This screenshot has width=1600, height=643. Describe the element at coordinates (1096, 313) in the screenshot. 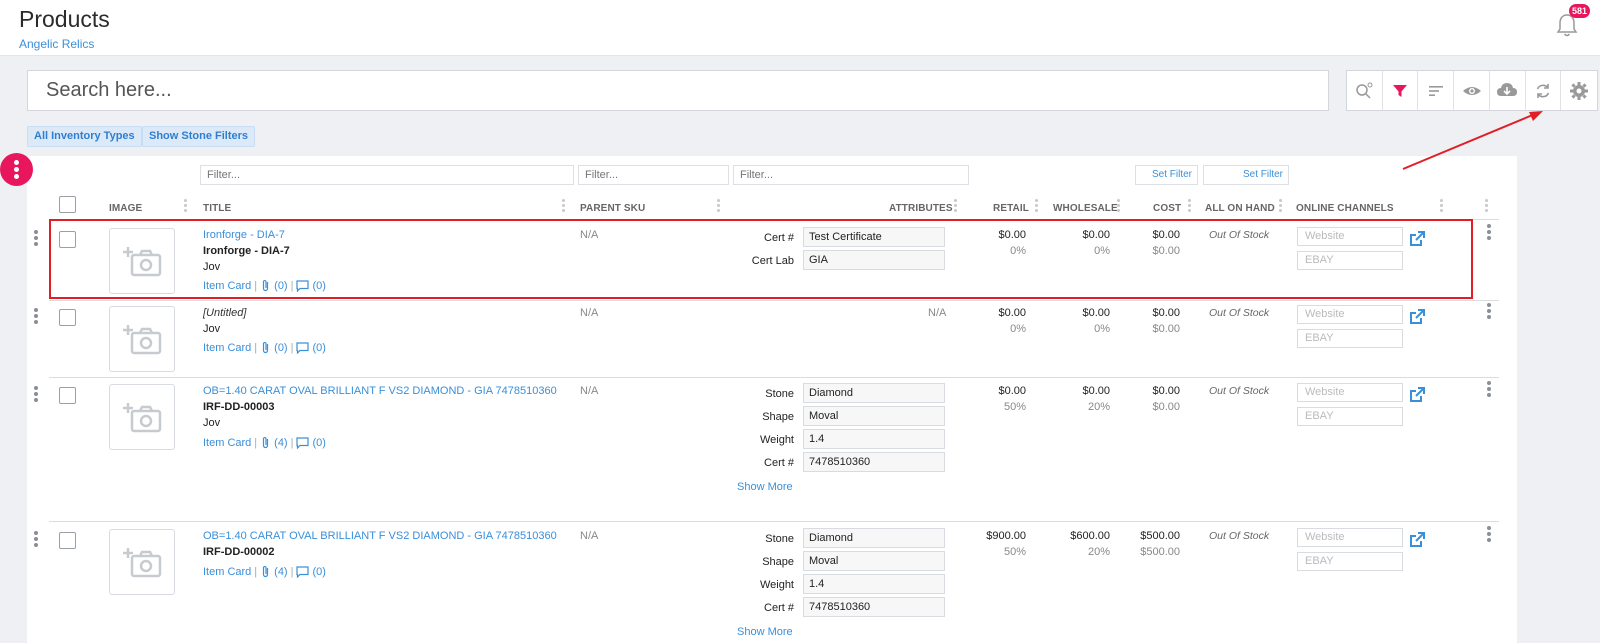

I see `wholesale-price: $0.00` at that location.